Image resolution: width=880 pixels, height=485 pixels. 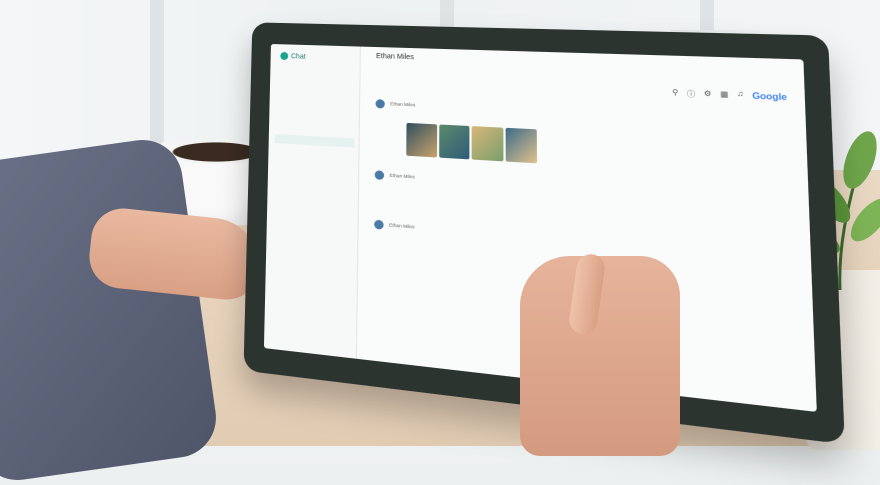 What do you see at coordinates (315, 140) in the screenshot?
I see `sidebar-item-selected` at bounding box center [315, 140].